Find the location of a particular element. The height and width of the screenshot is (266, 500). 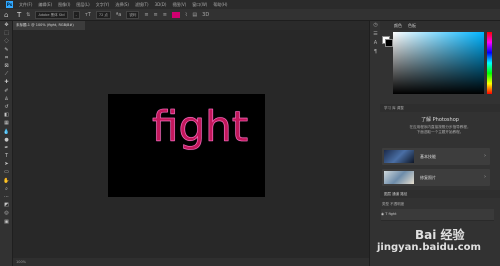

quick-mask-icon: ◎ is located at coordinates (6, 213).